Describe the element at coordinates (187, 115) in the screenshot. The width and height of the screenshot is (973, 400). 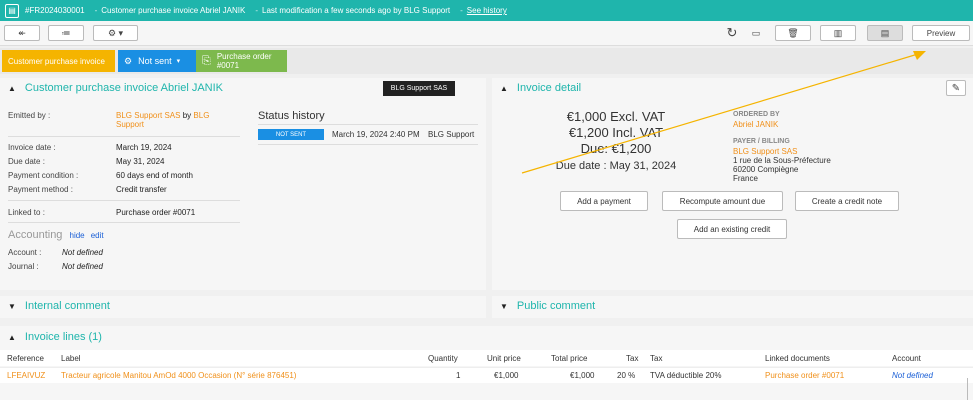
I see `emitted-by-word: by` at that location.